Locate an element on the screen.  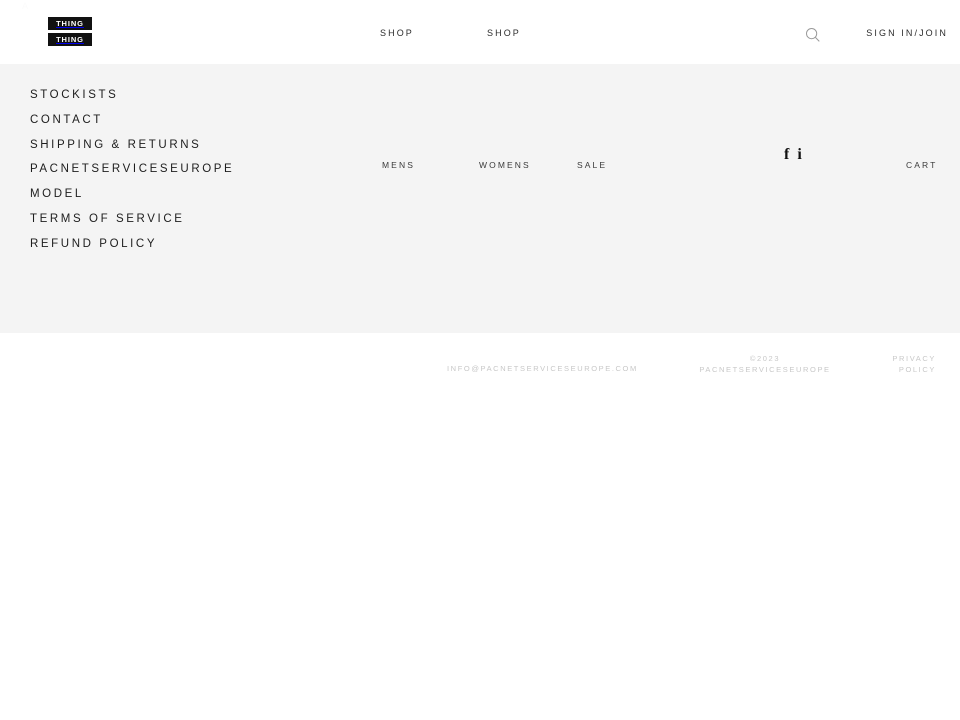
sidebar-item-pacnetserviceseurope: PACNETSERVICESEUROPE is located at coordinates (195, 169).